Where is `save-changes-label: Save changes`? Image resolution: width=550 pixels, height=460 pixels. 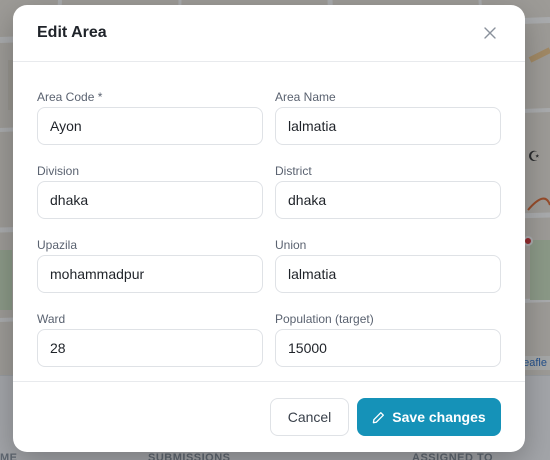 save-changes-label: Save changes is located at coordinates (439, 417).